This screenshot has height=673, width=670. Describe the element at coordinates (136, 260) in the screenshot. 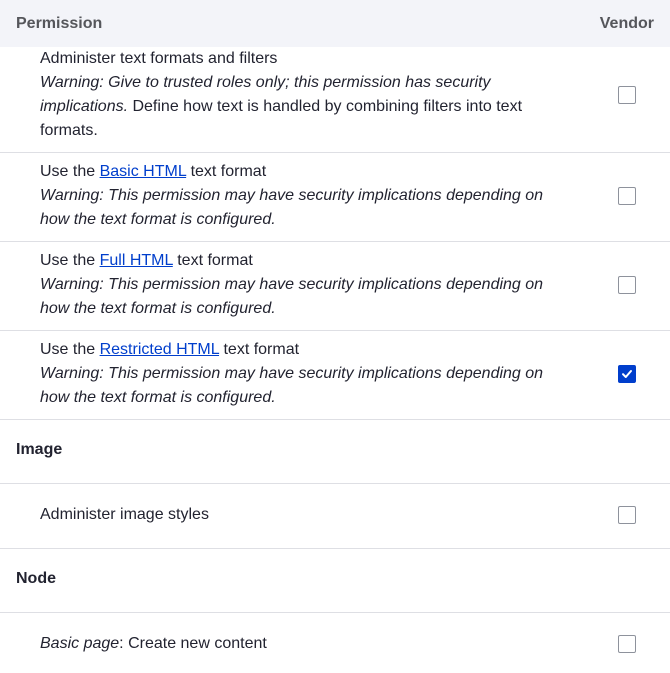

I see `full-html-link: Full HTML` at that location.